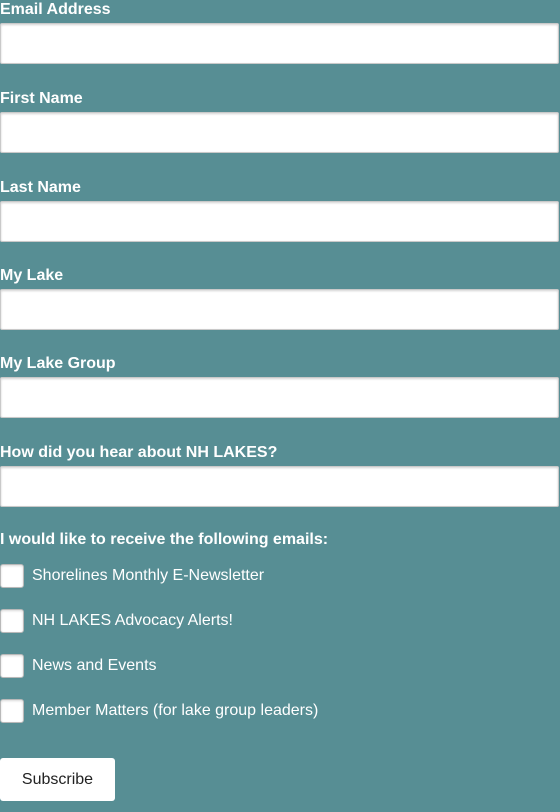 This screenshot has height=812, width=560. I want to click on email-option-advocacy-alerts: NH LAKES Advocacy Alerts!, so click(116, 621).